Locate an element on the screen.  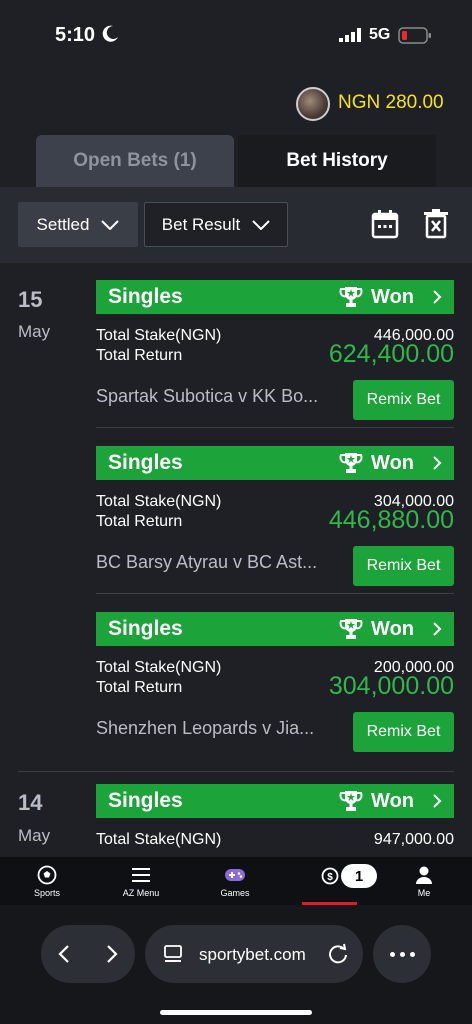
bet-slip-icon: $ is located at coordinates (330, 876).